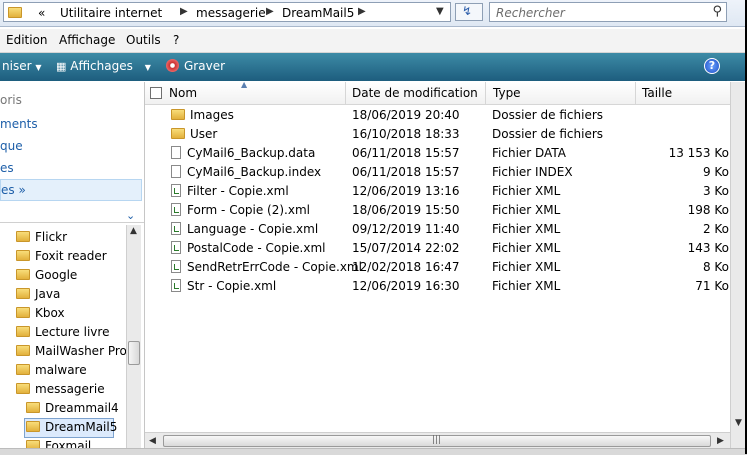 The height and width of the screenshot is (455, 747). I want to click on file-name-cell: CyMail6_Backup.index, so click(246, 172).